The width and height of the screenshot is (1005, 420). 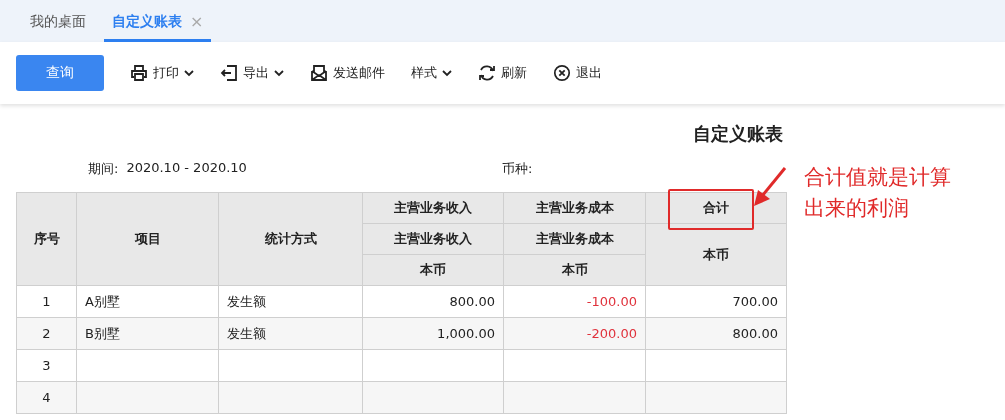 What do you see at coordinates (139, 73) in the screenshot?
I see `printer-icon` at bounding box center [139, 73].